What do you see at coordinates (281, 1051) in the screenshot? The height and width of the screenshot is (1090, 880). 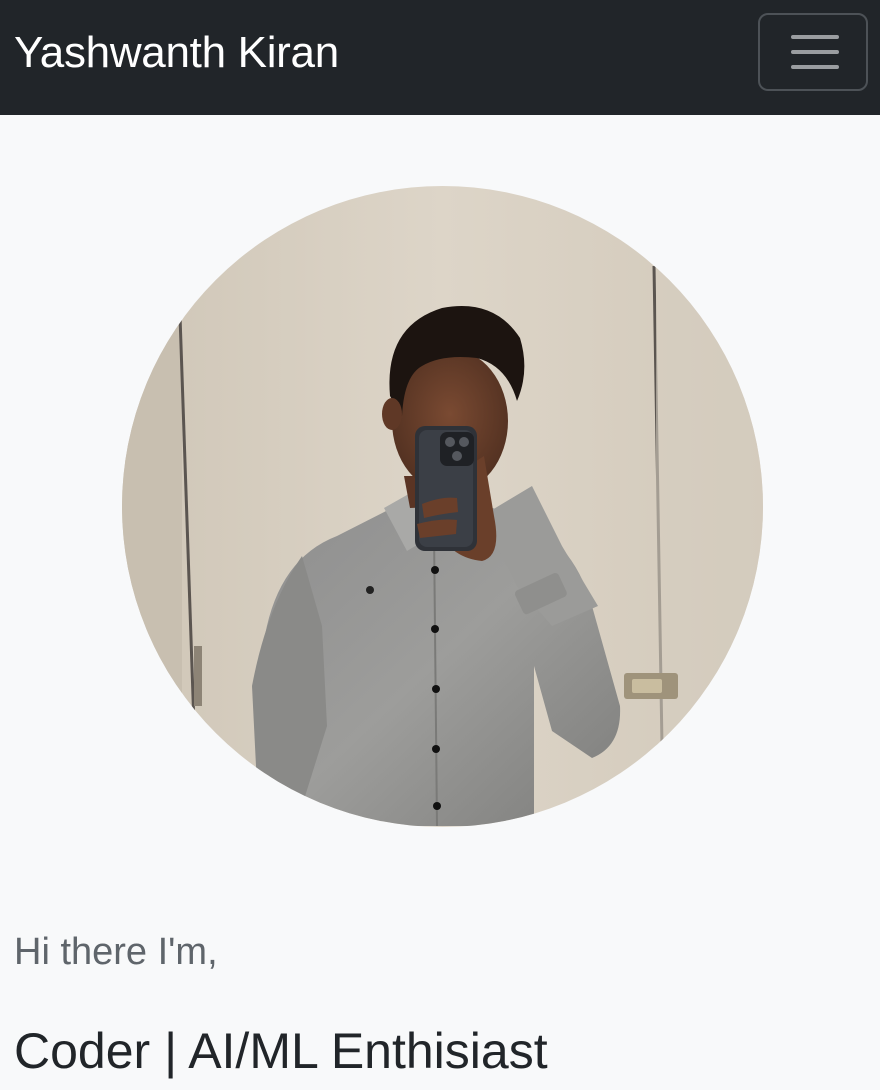 I see `tagline-heading: Coder | AI/ML Enthisiast` at bounding box center [281, 1051].